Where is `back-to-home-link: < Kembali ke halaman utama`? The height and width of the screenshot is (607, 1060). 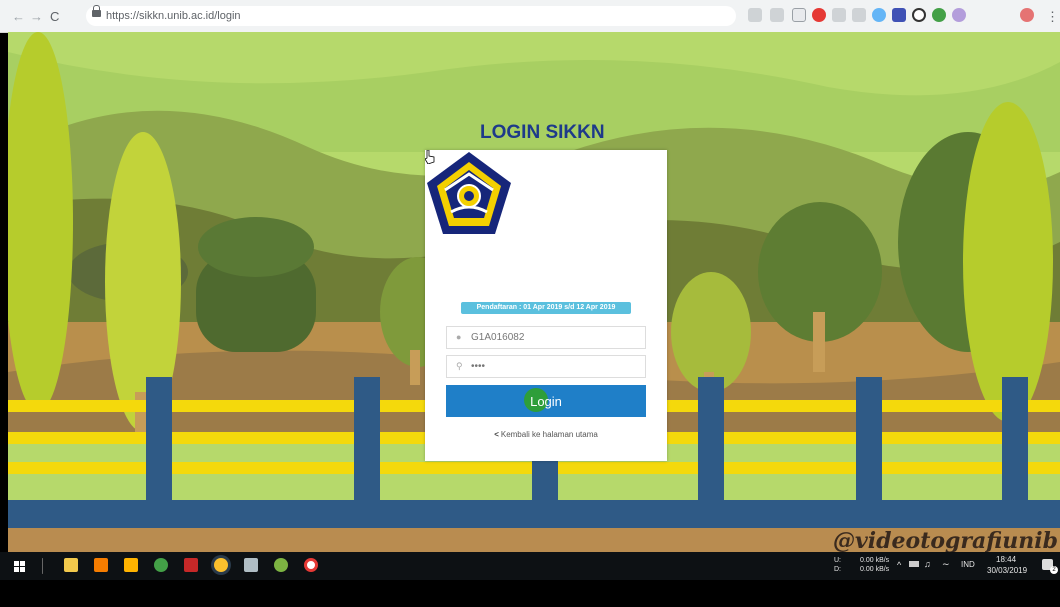 back-to-home-link: < Kembali ke halaman utama is located at coordinates (546, 434).